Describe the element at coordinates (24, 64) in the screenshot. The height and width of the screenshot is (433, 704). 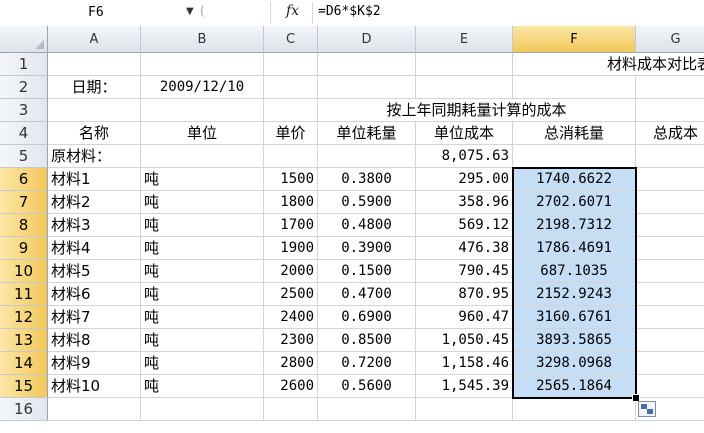
I see `row-header-1: 1` at that location.